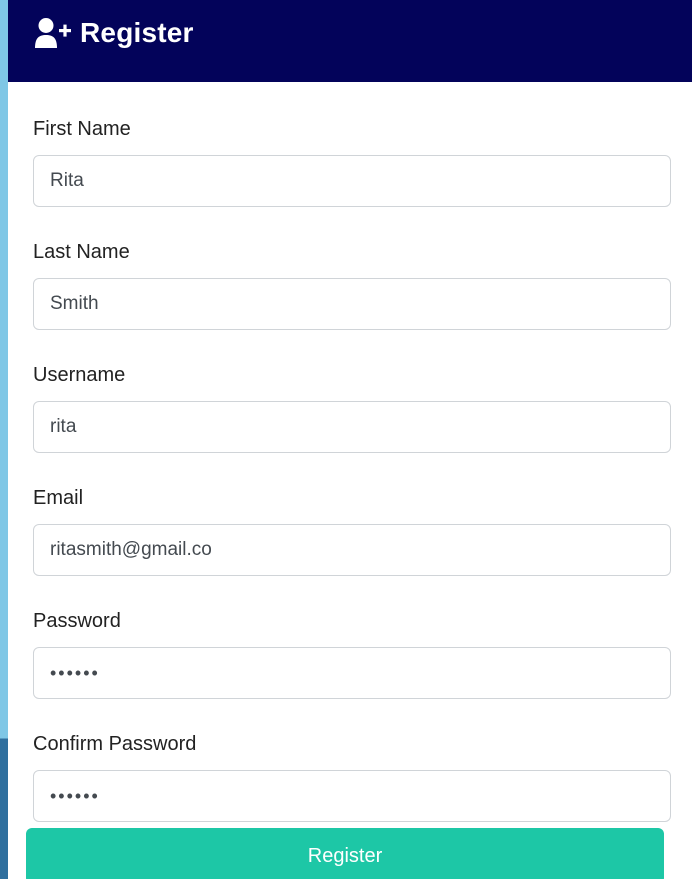  What do you see at coordinates (352, 181) in the screenshot?
I see `first-name-input` at bounding box center [352, 181].